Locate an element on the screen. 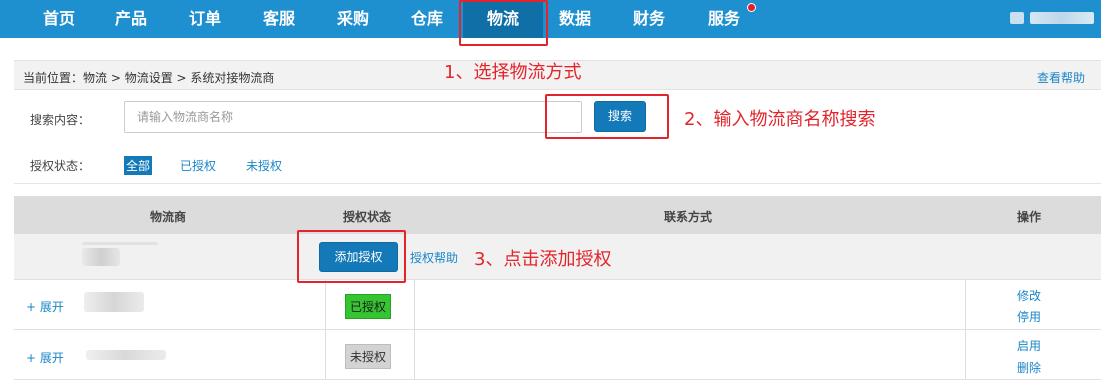 Image resolution: width=1101 pixels, height=388 pixels. column-header-carrier: 物流商 is located at coordinates (168, 217).